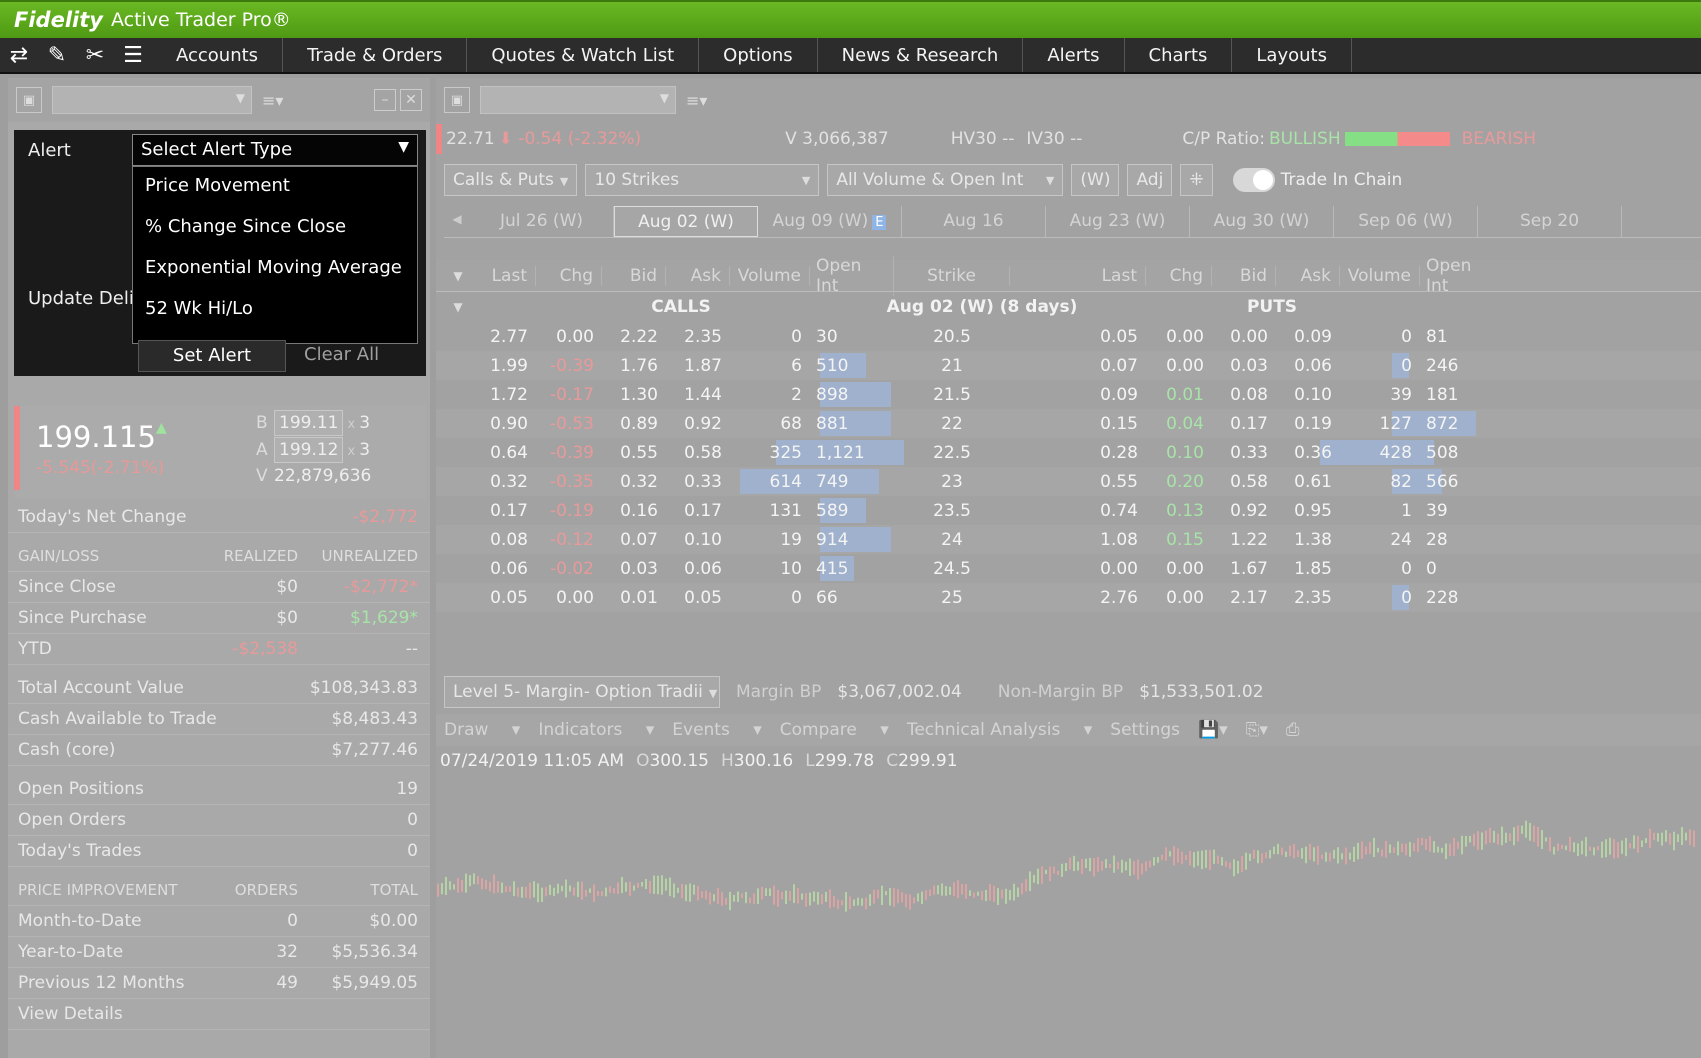  Describe the element at coordinates (1244, 540) in the screenshot. I see `put-bid-cell: 1.22` at that location.